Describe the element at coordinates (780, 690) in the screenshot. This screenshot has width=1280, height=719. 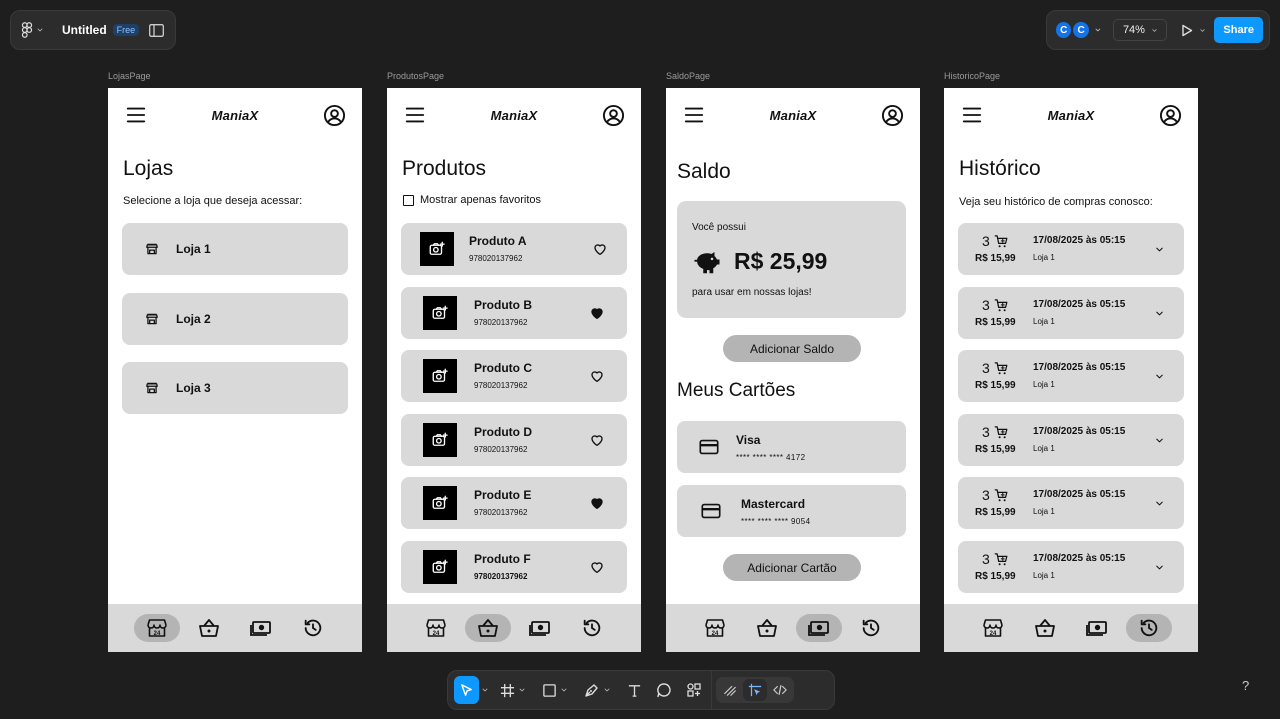
I see `dev-mode-button` at that location.